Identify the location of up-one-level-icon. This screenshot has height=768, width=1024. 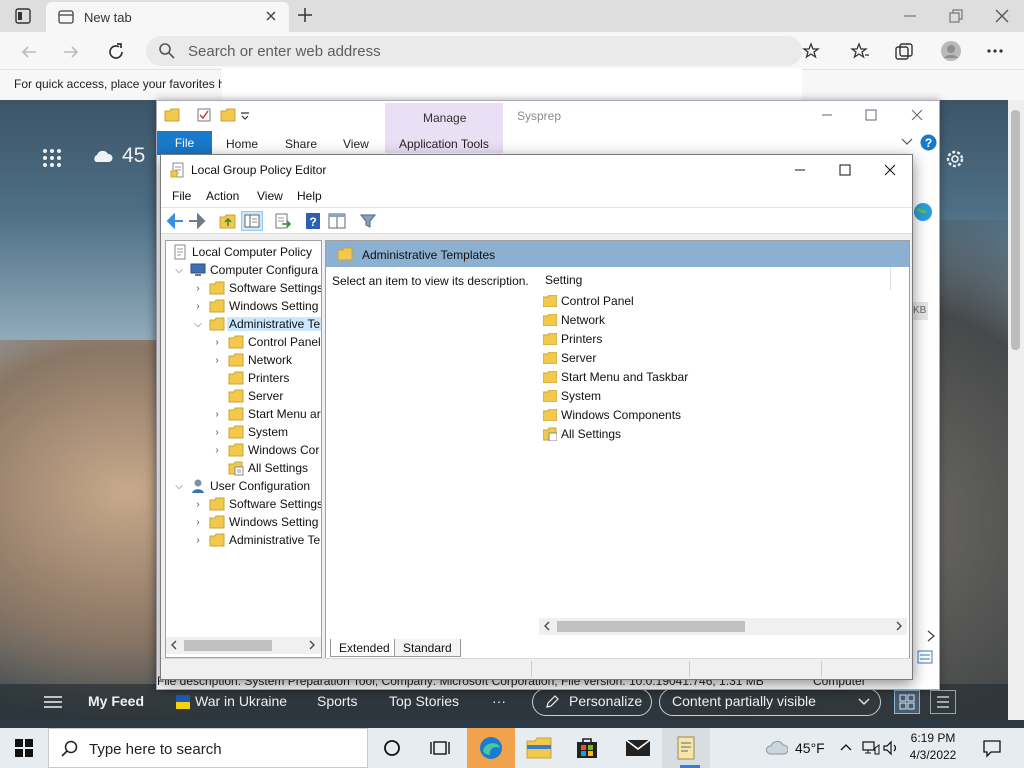
(228, 221).